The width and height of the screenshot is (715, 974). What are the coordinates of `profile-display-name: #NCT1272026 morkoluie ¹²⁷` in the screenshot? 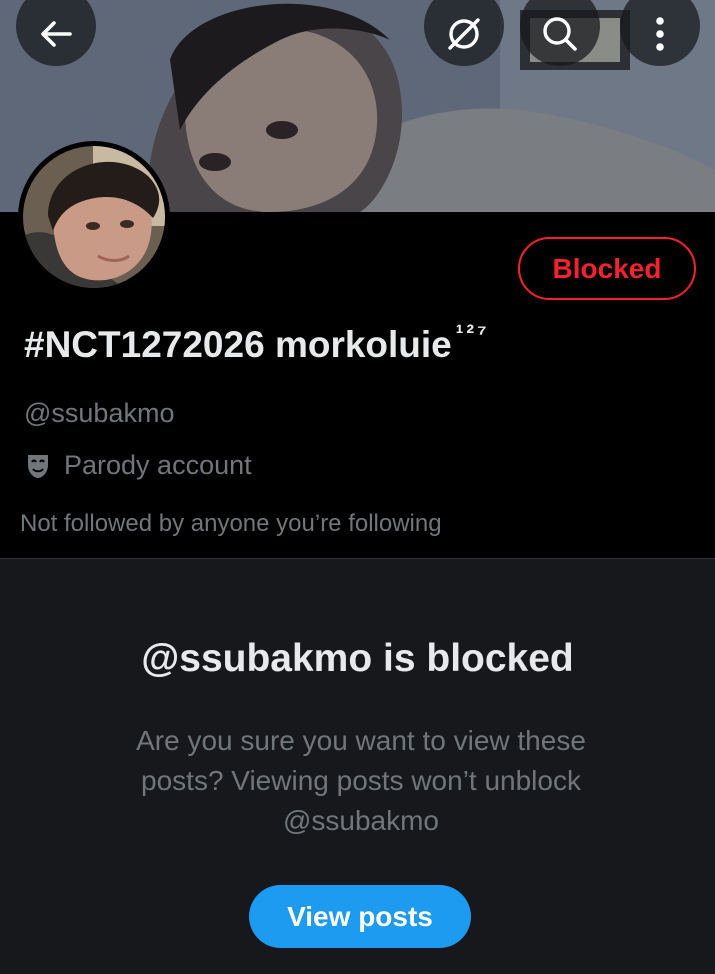 It's located at (257, 343).